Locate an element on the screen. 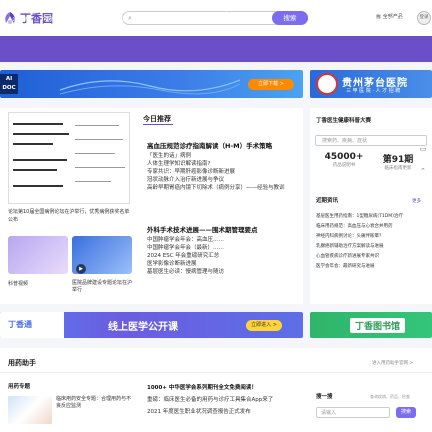  tool-hint: 查询疾病、药品、检查 is located at coordinates (390, 396).